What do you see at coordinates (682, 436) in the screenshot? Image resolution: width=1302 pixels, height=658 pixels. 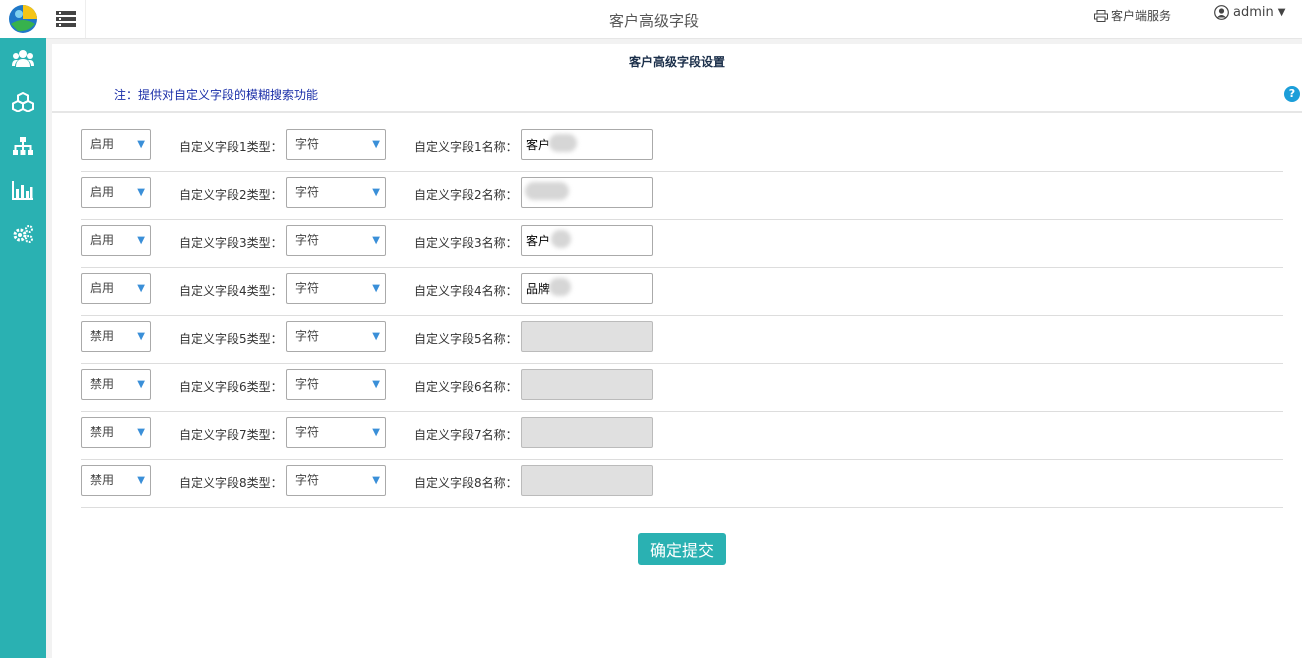 I see `custom-field-row: 禁用 ▼ 自定义字段7类型： 字符 ▼ 自定义字段7名称：` at bounding box center [682, 436].